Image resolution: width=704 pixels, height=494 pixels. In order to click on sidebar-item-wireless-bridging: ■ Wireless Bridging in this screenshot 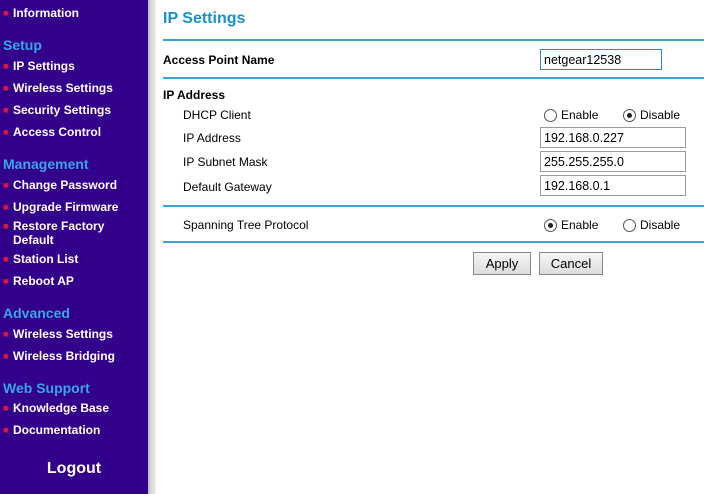, I will do `click(73, 356)`.